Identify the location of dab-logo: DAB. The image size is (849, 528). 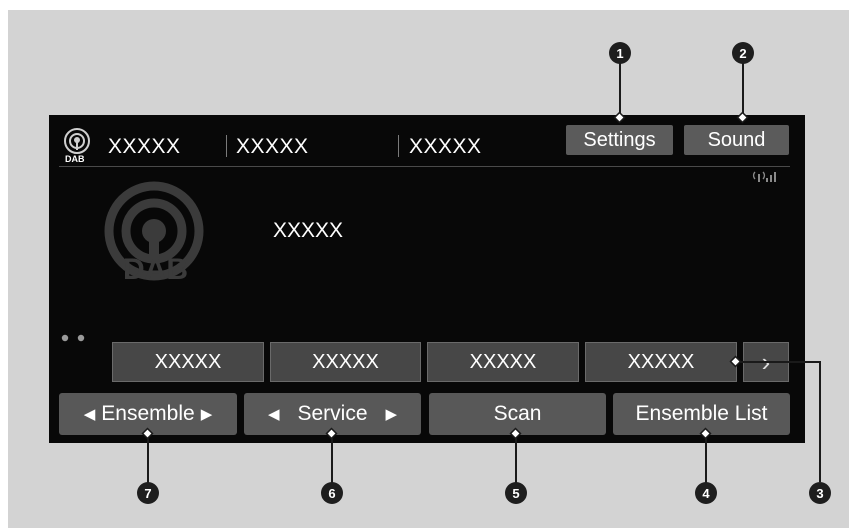
(155, 236).